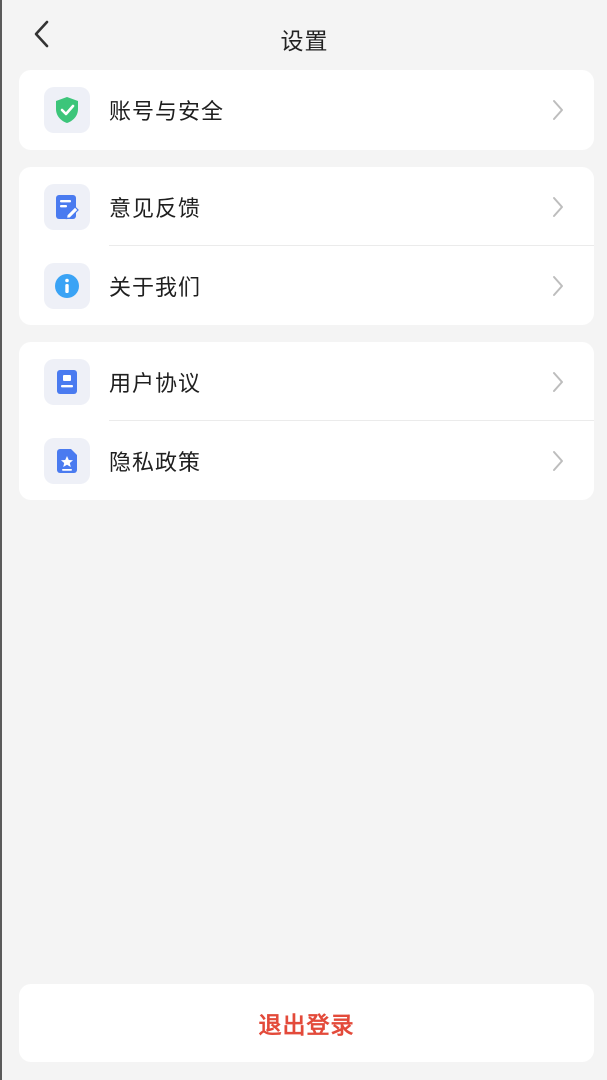 This screenshot has width=607, height=1080. Describe the element at coordinates (306, 206) in the screenshot. I see `menu-item-feedback: 意见反馈` at that location.